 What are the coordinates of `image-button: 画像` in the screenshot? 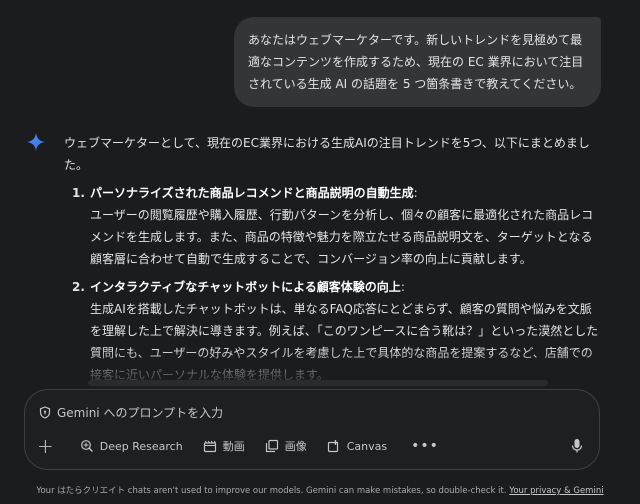 It's located at (286, 446).